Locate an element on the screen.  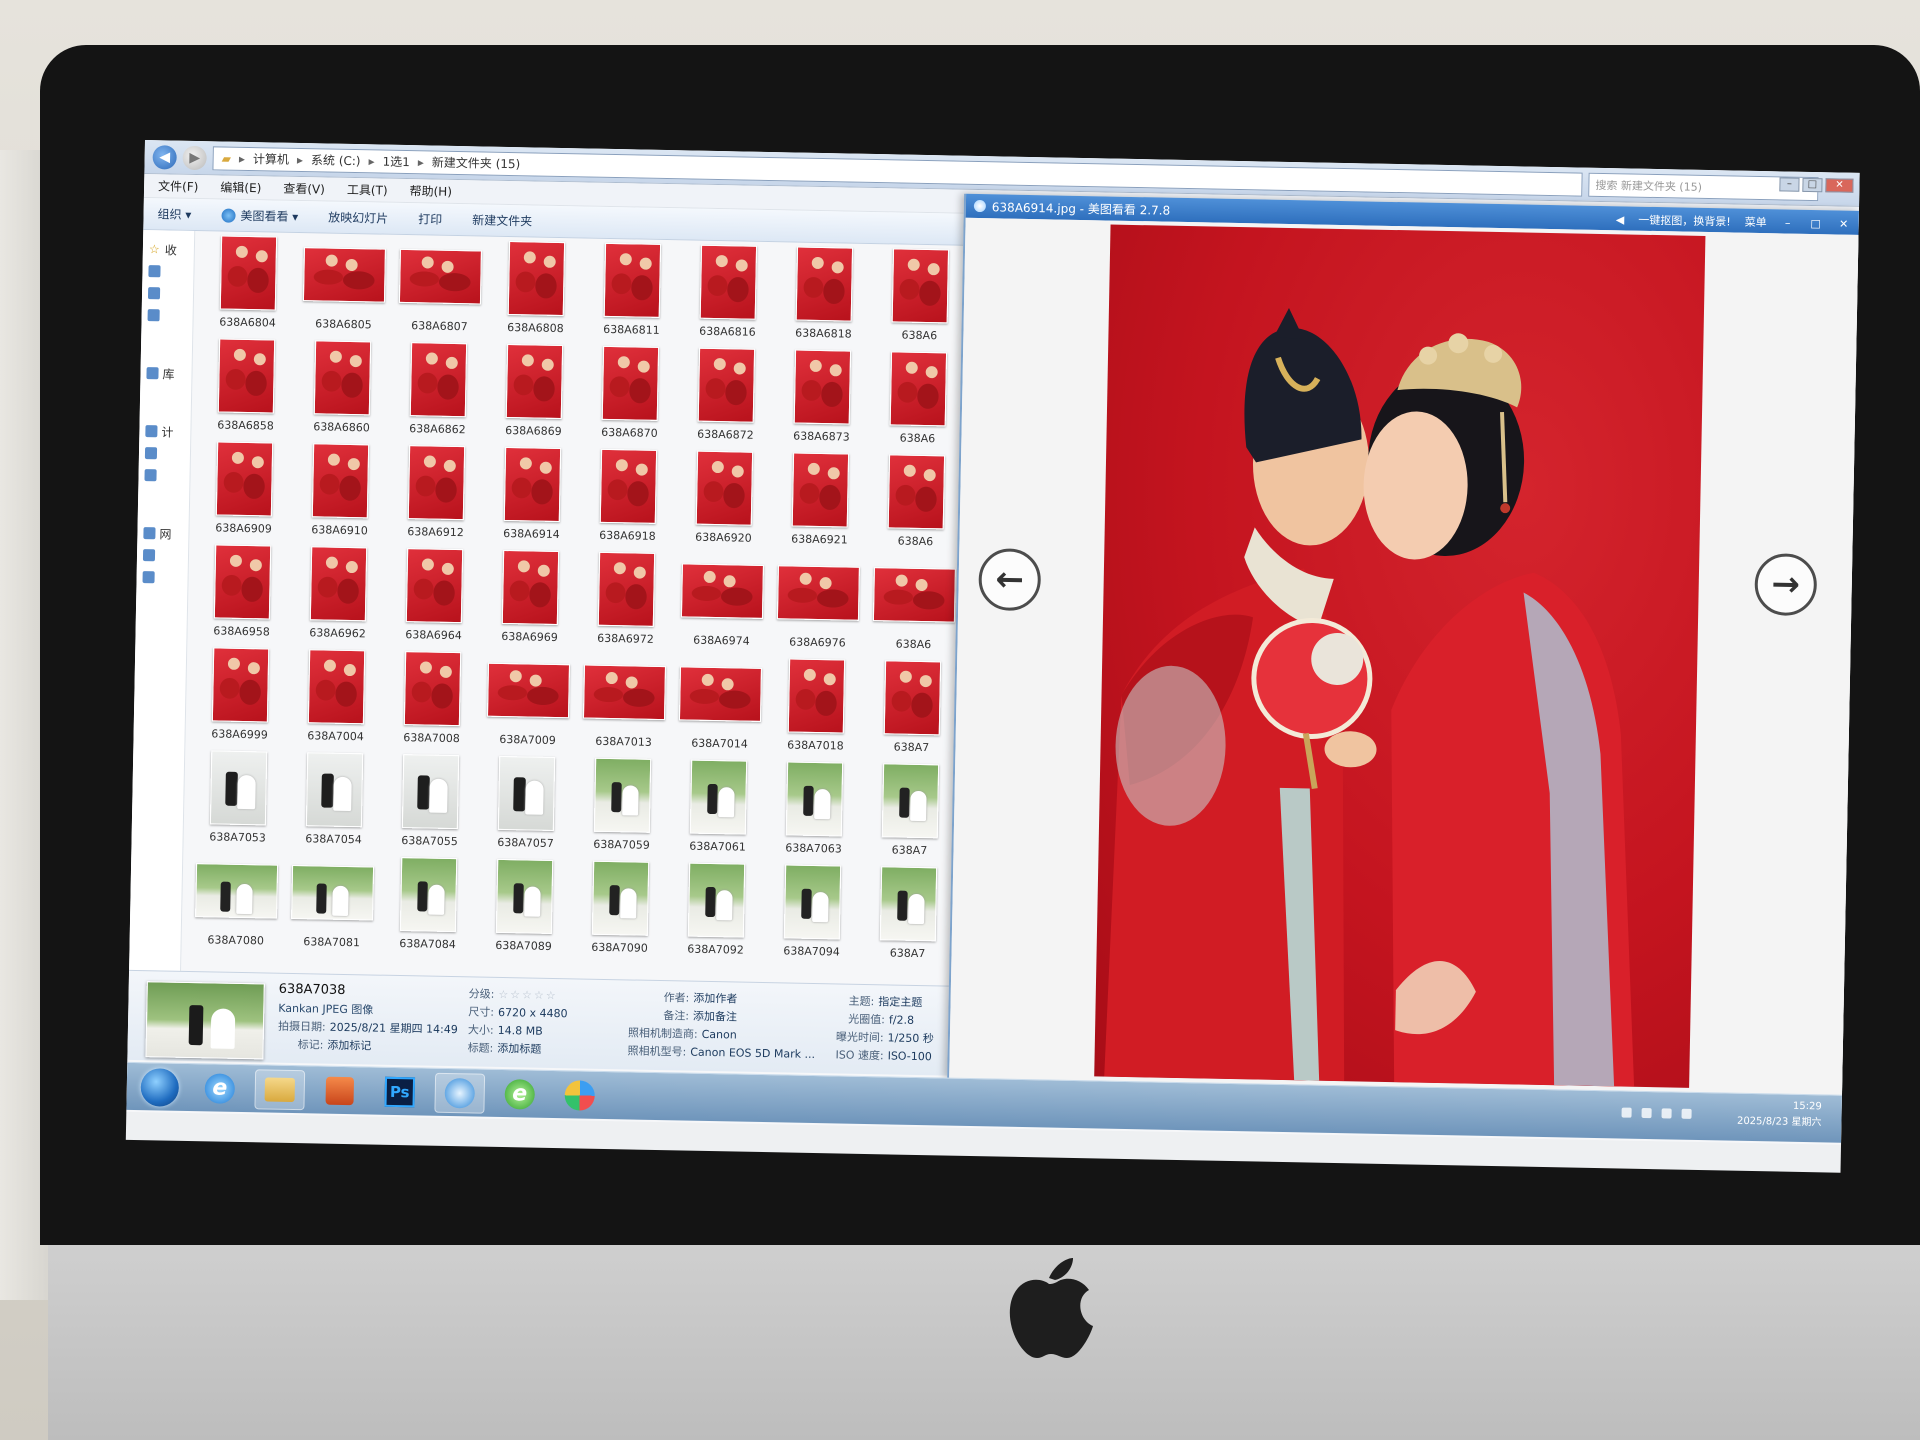
slideshow-button: 放映幻灯片 is located at coordinates (358, 218).